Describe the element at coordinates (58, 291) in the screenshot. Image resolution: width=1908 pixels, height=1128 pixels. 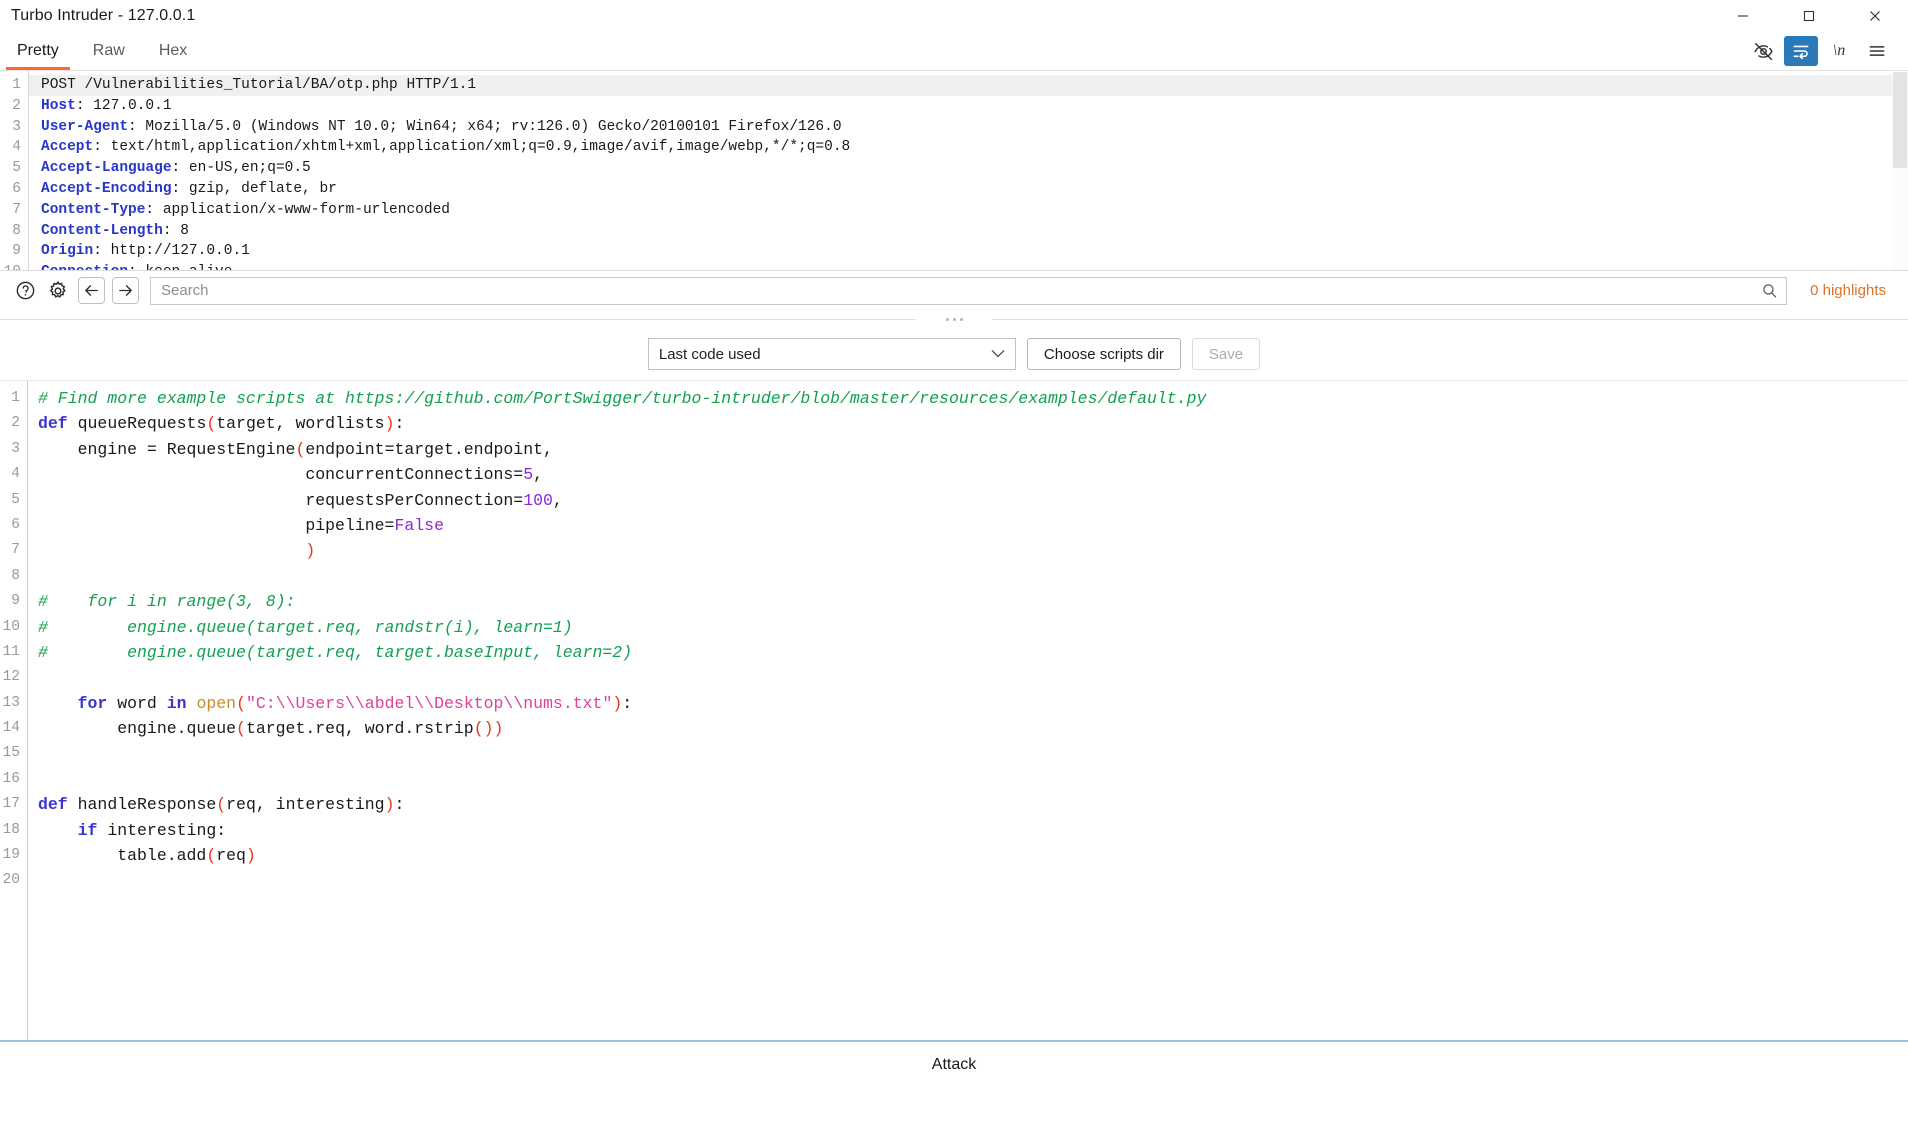
I see `gear-icon` at that location.